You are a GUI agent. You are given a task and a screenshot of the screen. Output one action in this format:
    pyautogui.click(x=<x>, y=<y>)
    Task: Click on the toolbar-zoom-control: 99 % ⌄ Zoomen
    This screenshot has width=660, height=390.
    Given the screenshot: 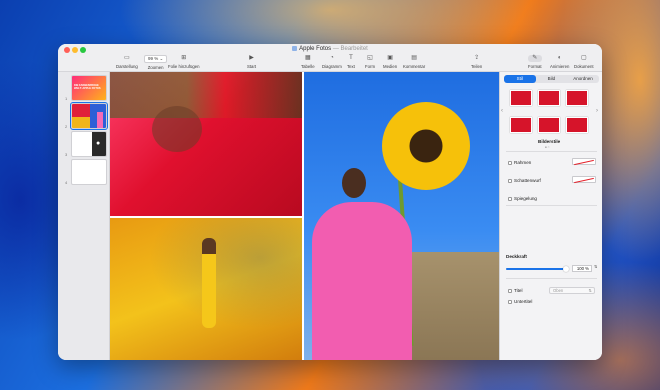 What is the action you would take?
    pyautogui.click(x=156, y=62)
    